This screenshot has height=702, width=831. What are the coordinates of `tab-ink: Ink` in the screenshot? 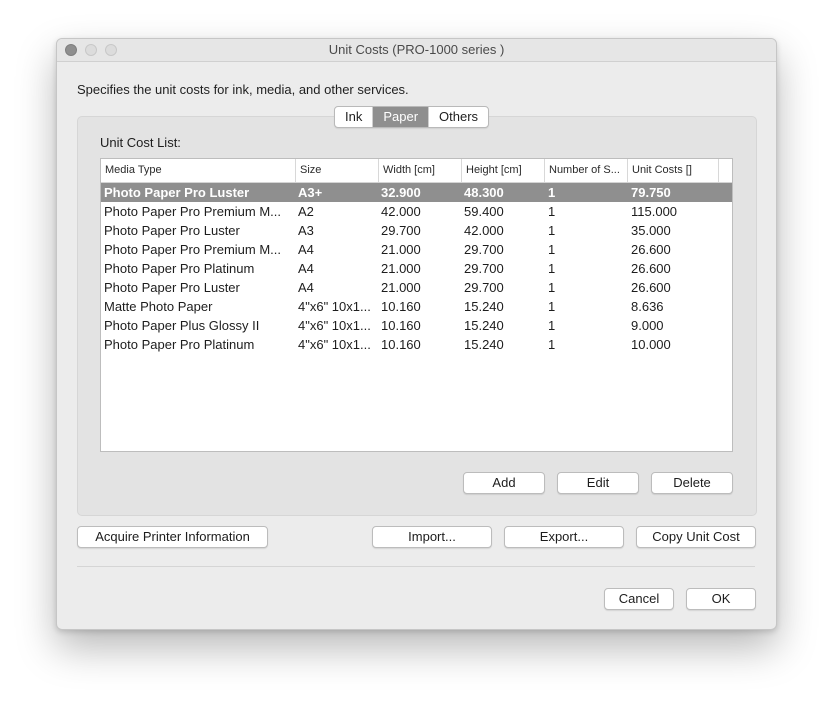 It's located at (354, 117).